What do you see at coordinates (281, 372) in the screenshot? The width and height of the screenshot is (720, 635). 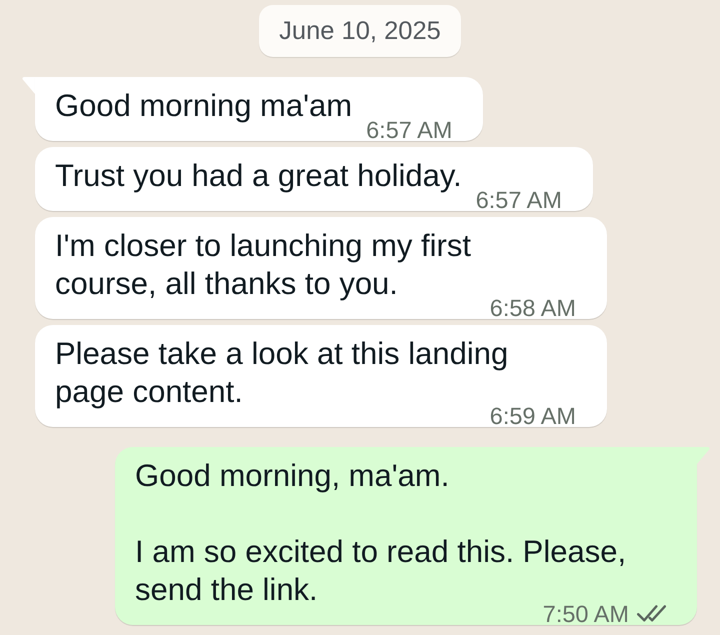 I see `message-text: Please take a look at this landing page content.` at bounding box center [281, 372].